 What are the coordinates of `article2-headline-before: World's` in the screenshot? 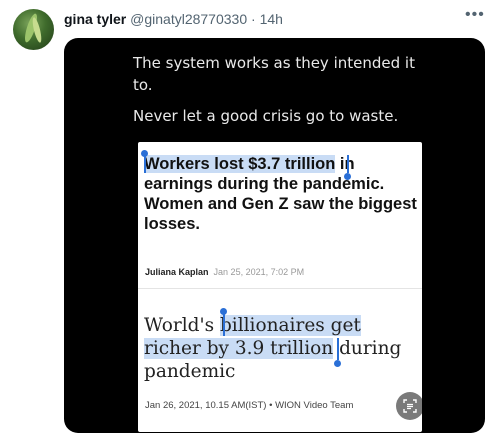 It's located at (182, 325).